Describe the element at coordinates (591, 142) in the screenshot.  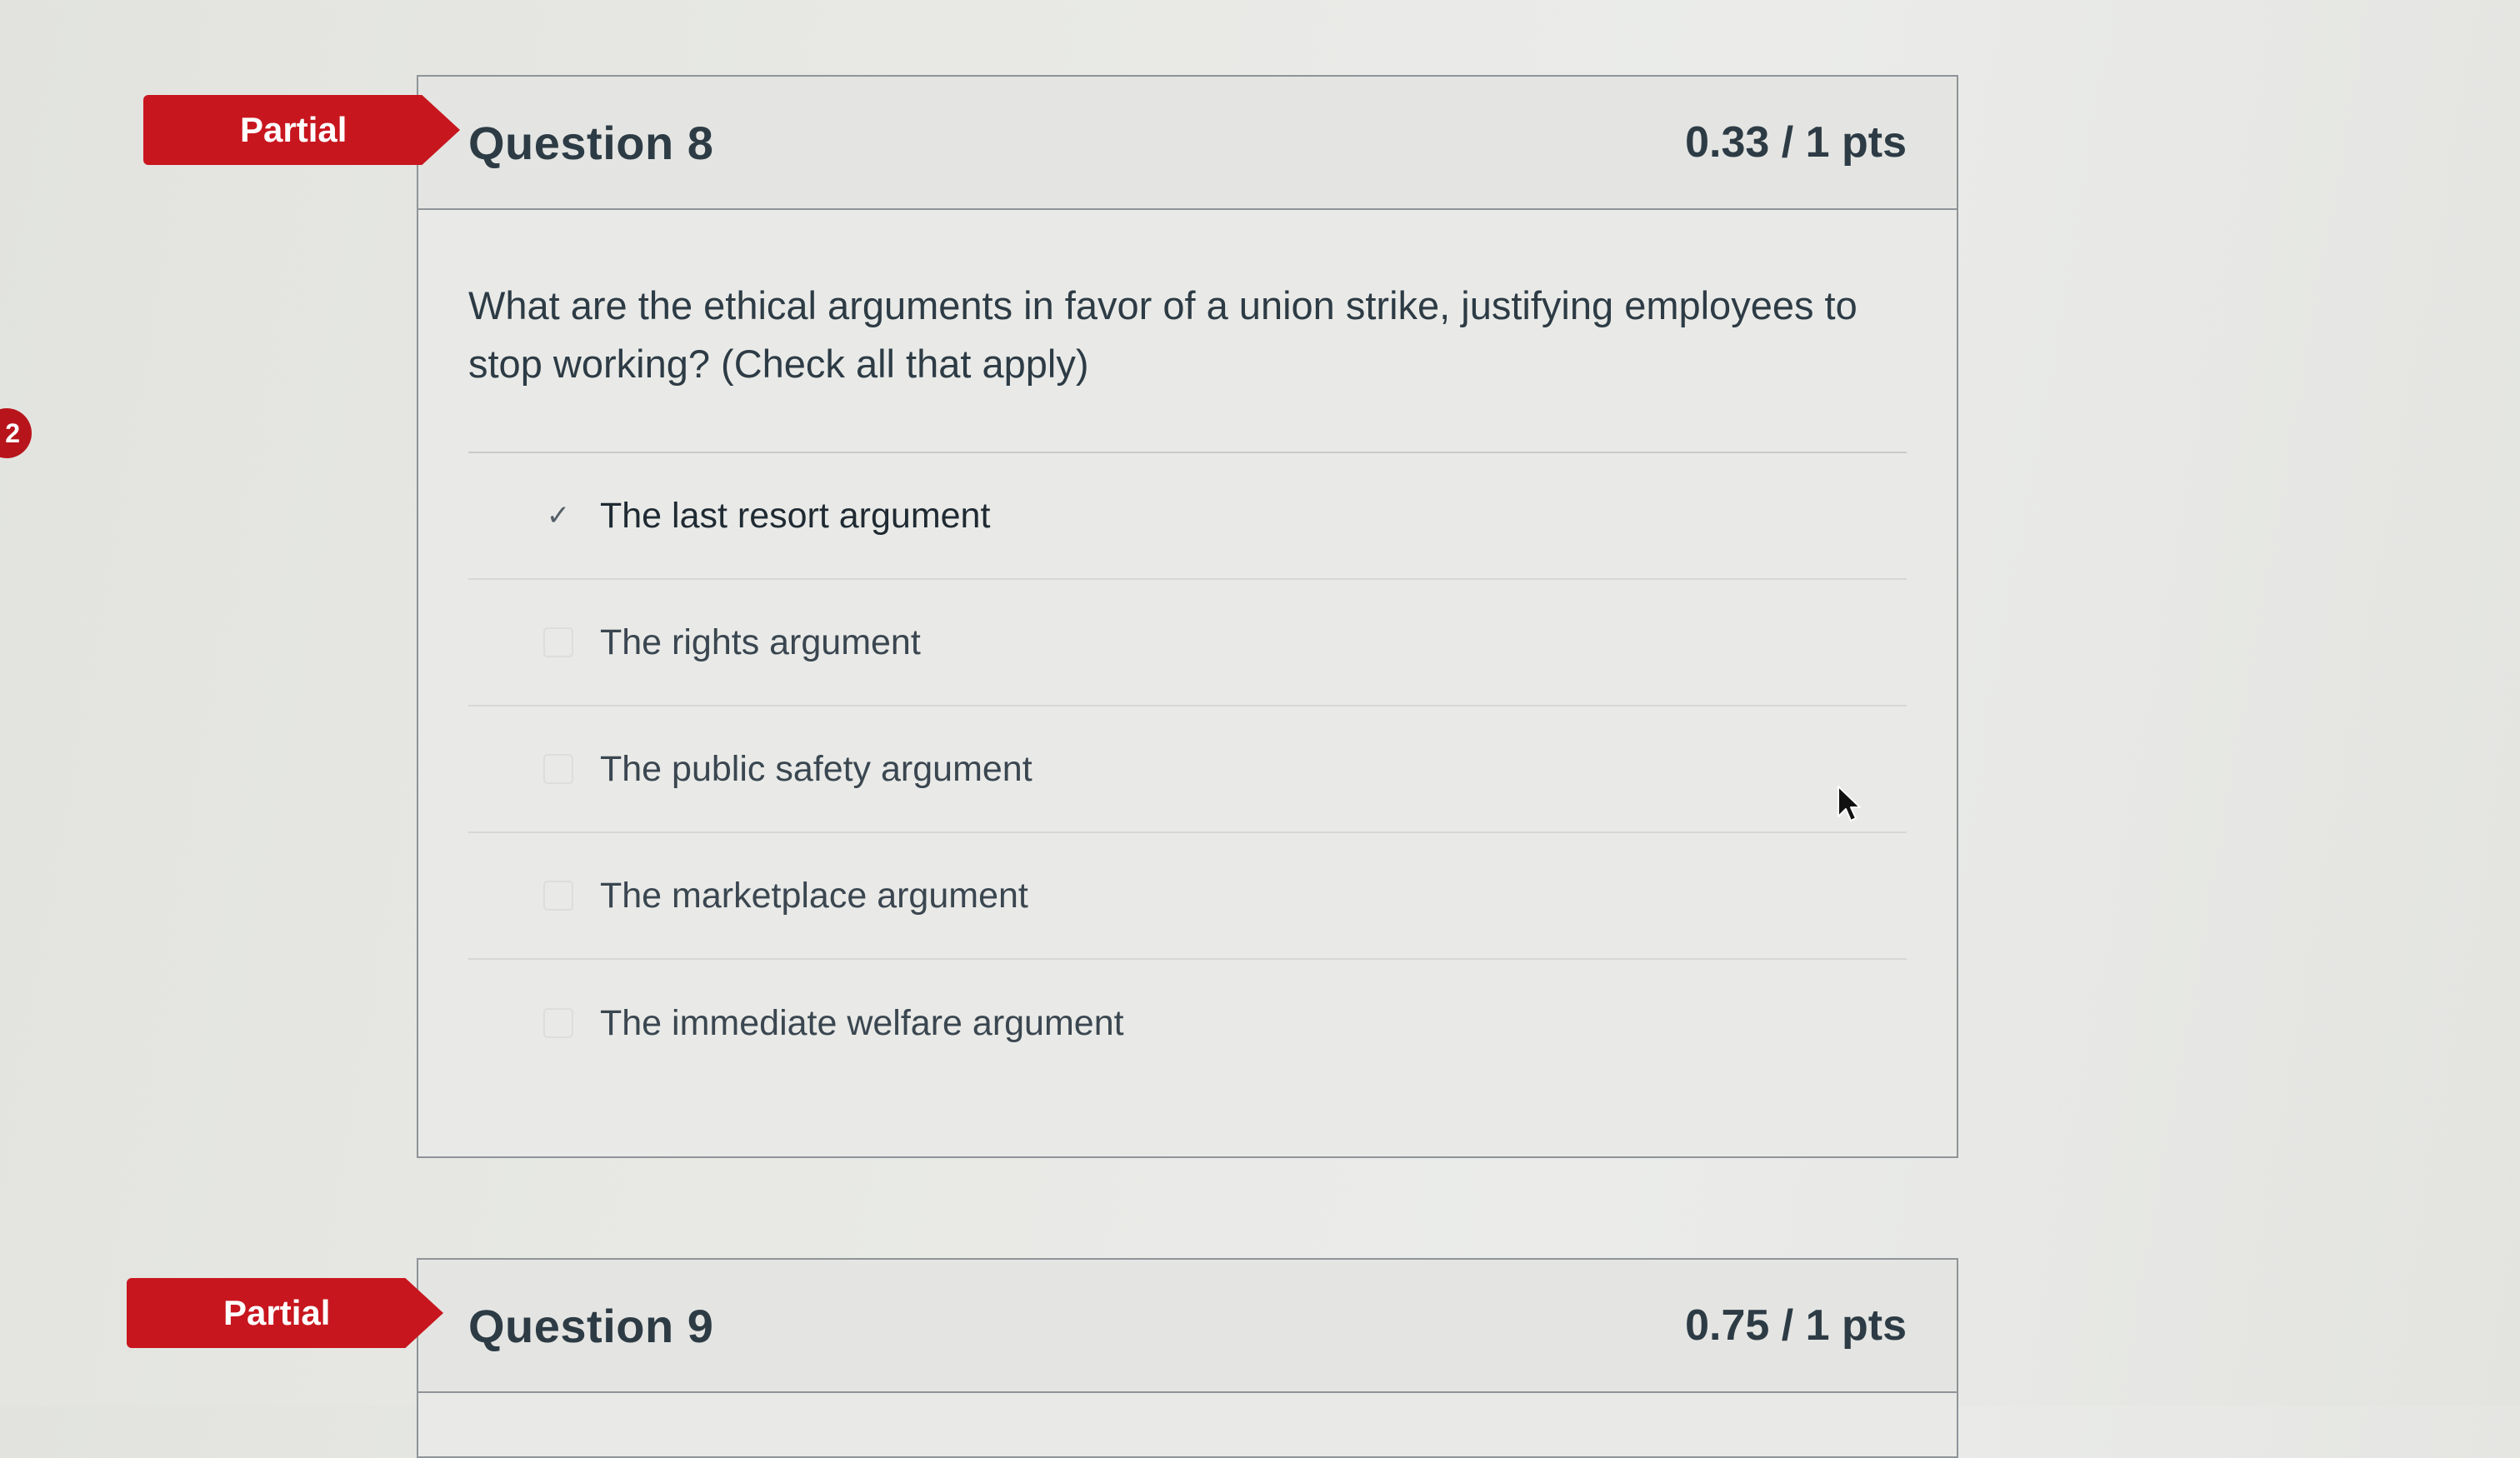
I see `question-title: Question 8` at that location.